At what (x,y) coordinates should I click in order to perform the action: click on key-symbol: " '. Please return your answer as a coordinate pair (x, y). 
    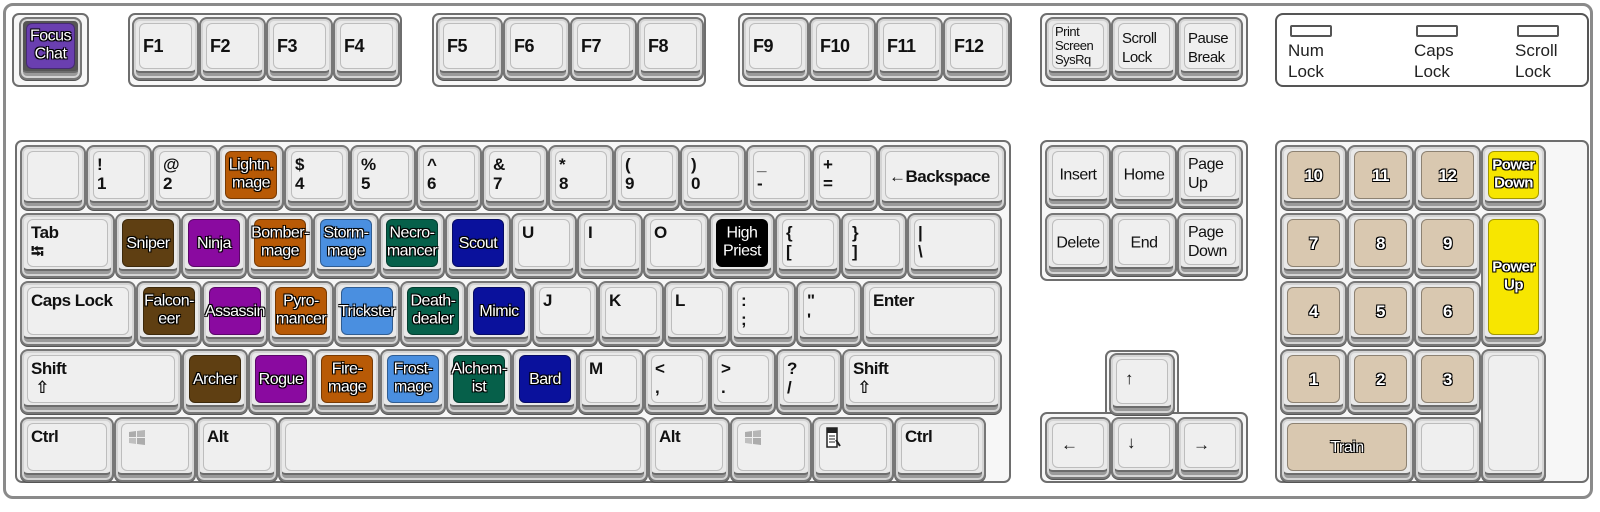
    Looking at the image, I should click on (829, 313).